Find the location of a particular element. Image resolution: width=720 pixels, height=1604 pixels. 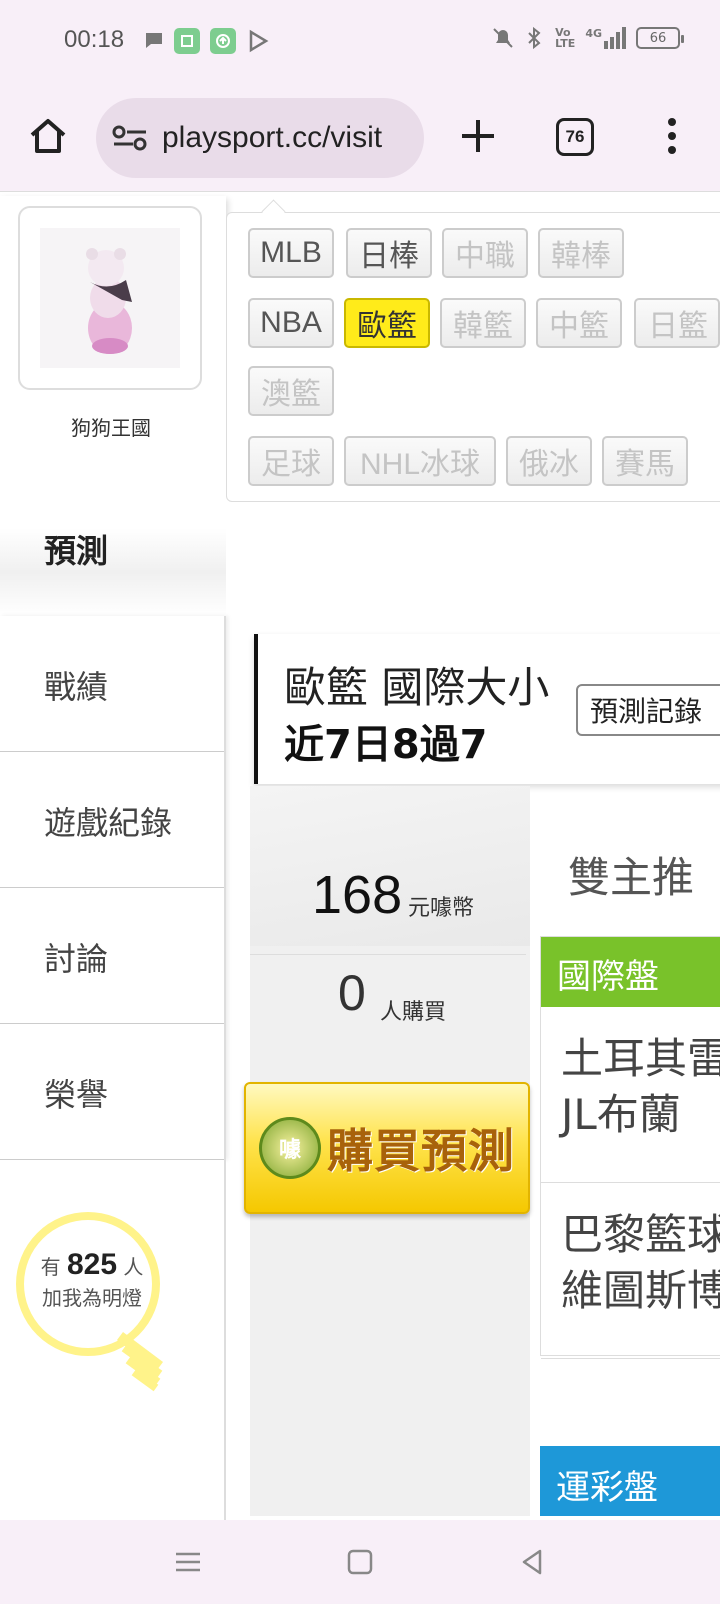

avatar-image is located at coordinates (110, 298).